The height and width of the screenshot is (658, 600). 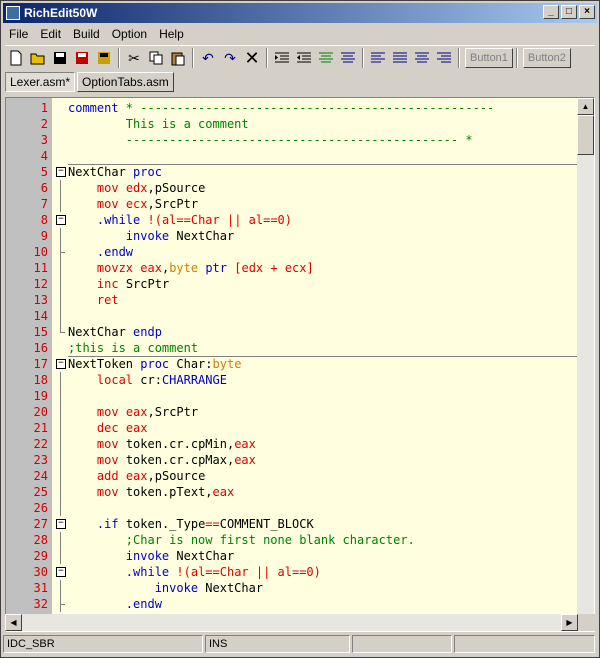 I want to click on code-line: 24 add eax,pSource, so click(x=292, y=476).